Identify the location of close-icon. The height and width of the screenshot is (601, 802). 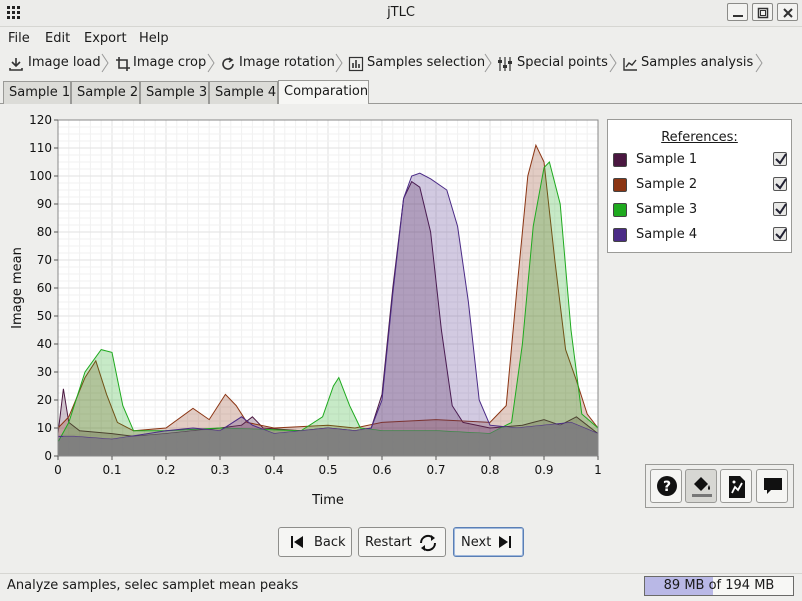
(788, 13).